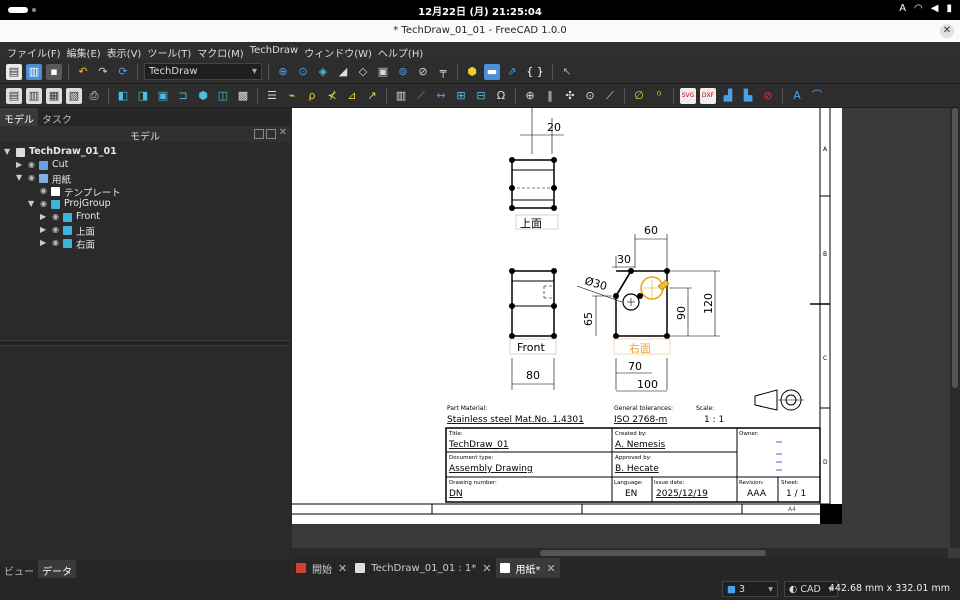 The width and height of the screenshot is (960, 600). Describe the element at coordinates (902, 8) in the screenshot. I see `input-method-indicator: A` at that location.